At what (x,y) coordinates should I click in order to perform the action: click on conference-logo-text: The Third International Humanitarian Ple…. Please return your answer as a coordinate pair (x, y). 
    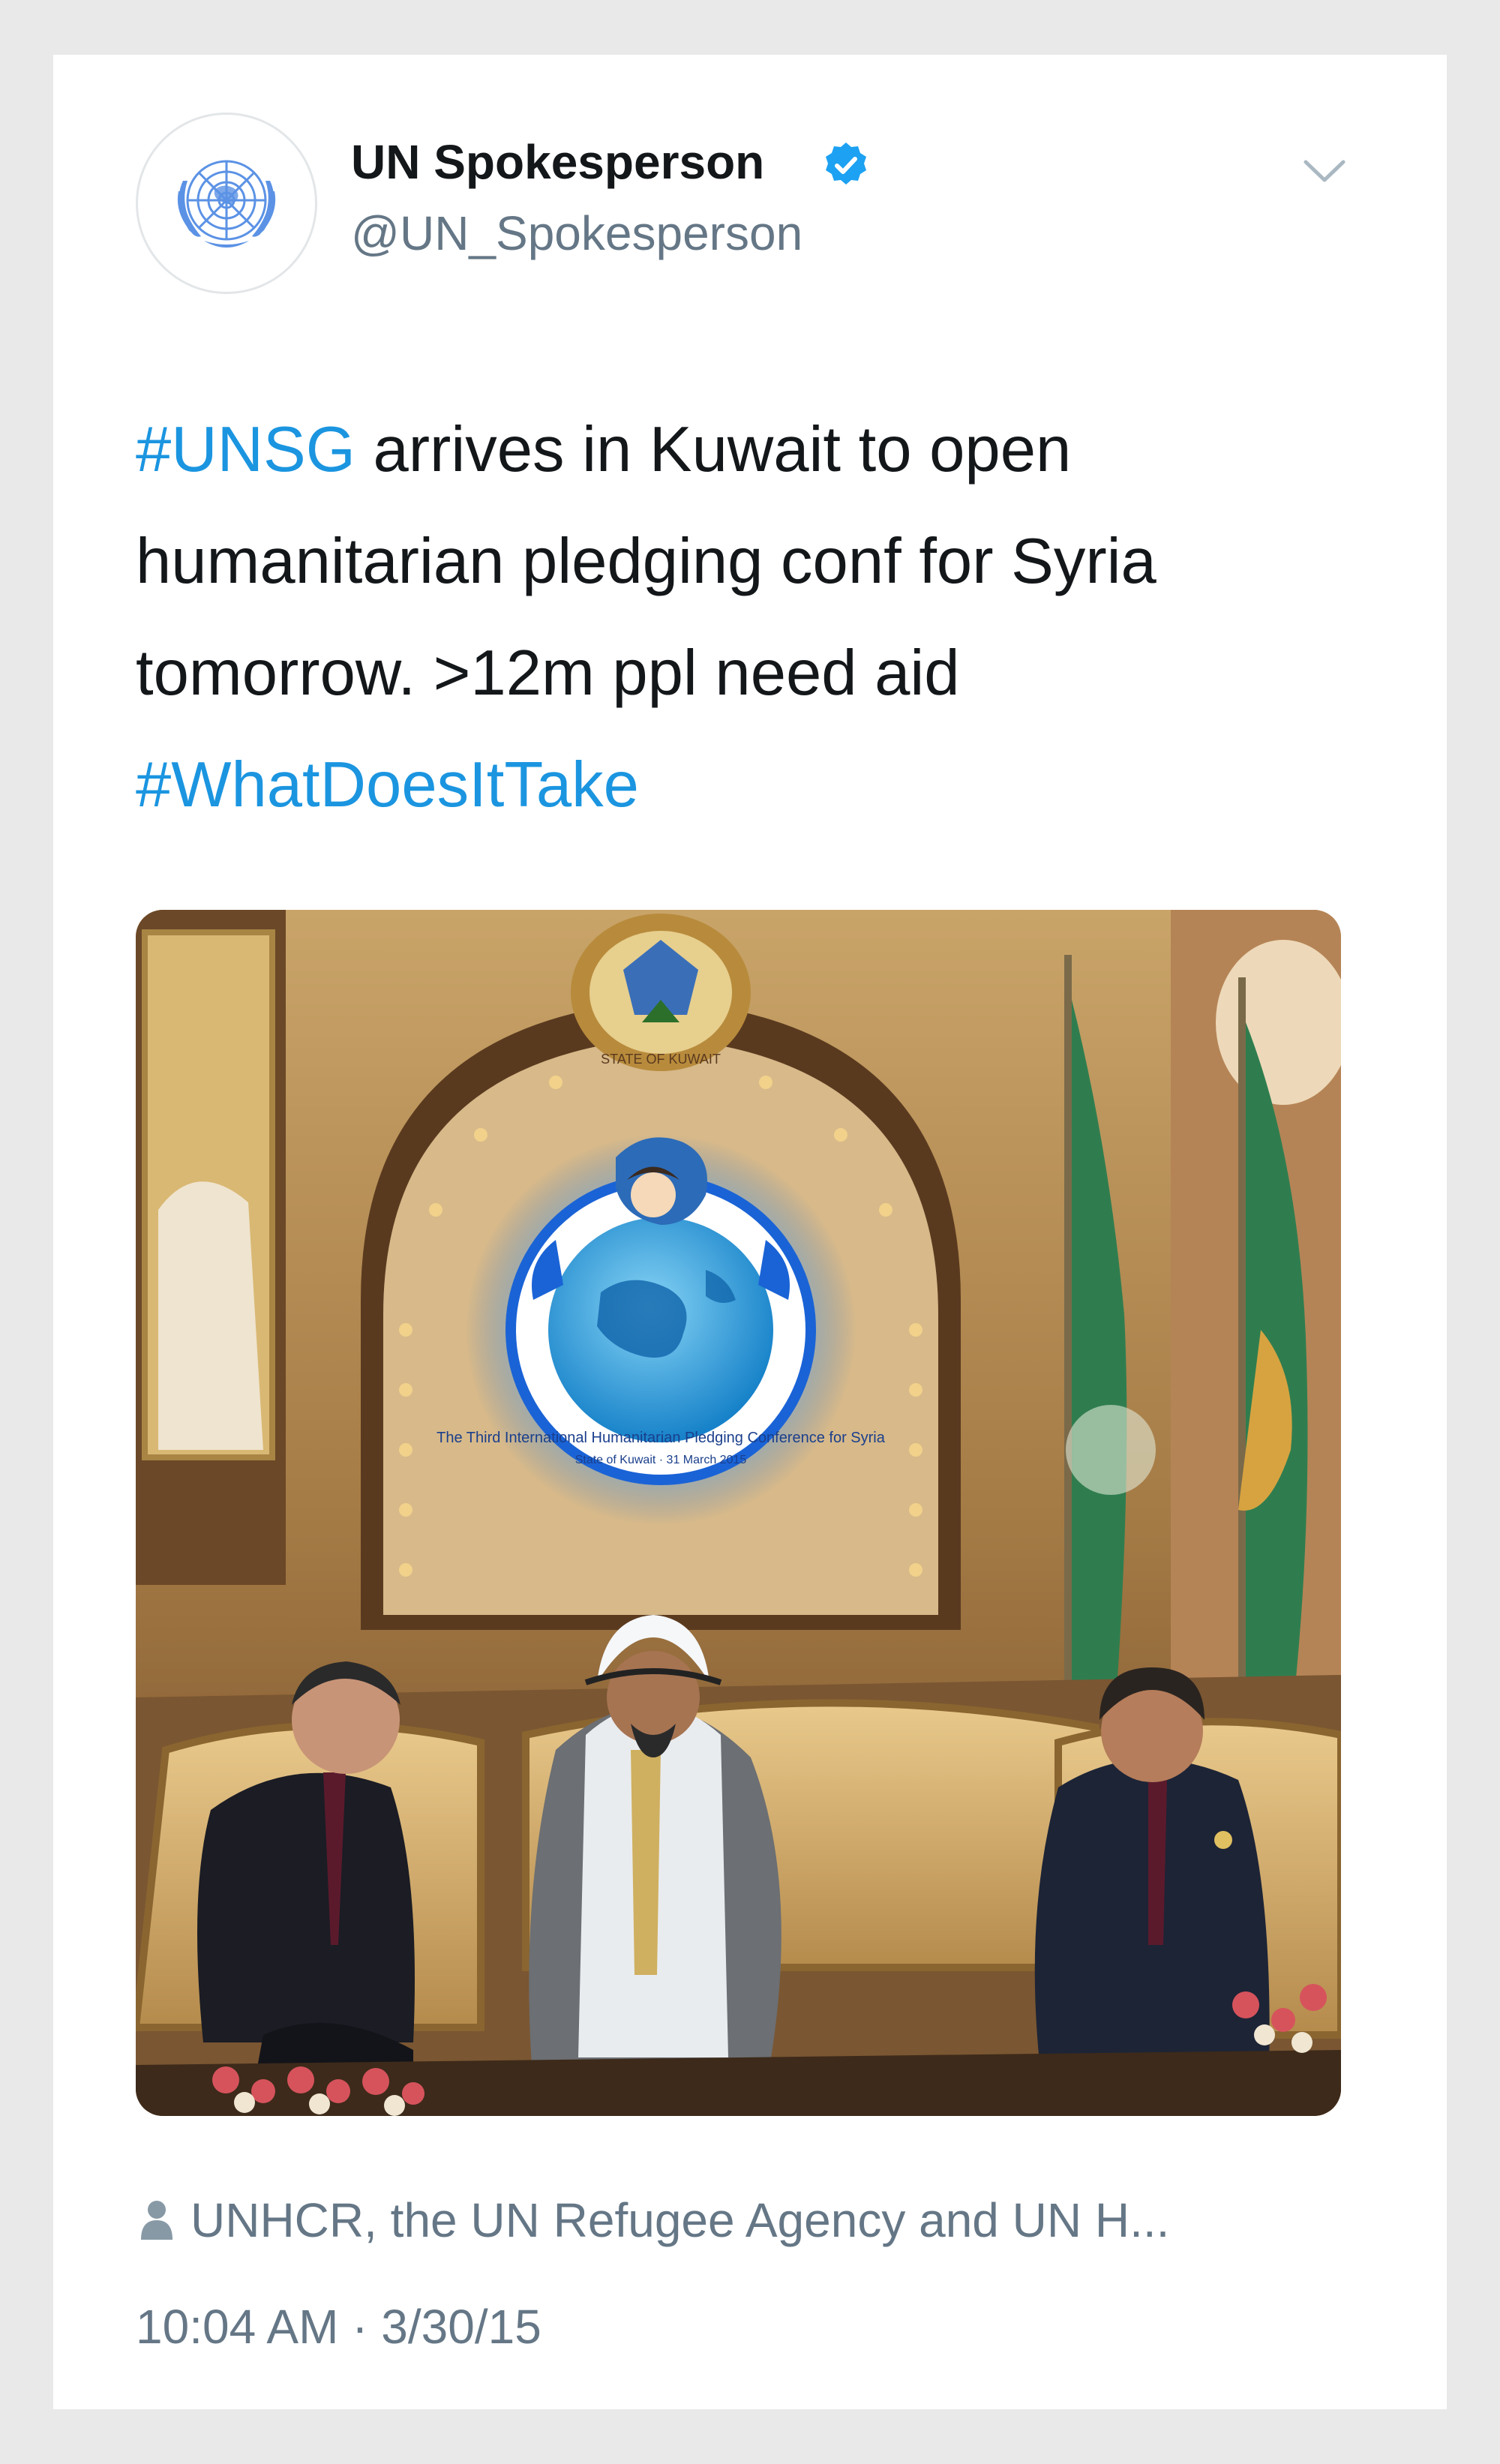
    Looking at the image, I should click on (661, 1438).